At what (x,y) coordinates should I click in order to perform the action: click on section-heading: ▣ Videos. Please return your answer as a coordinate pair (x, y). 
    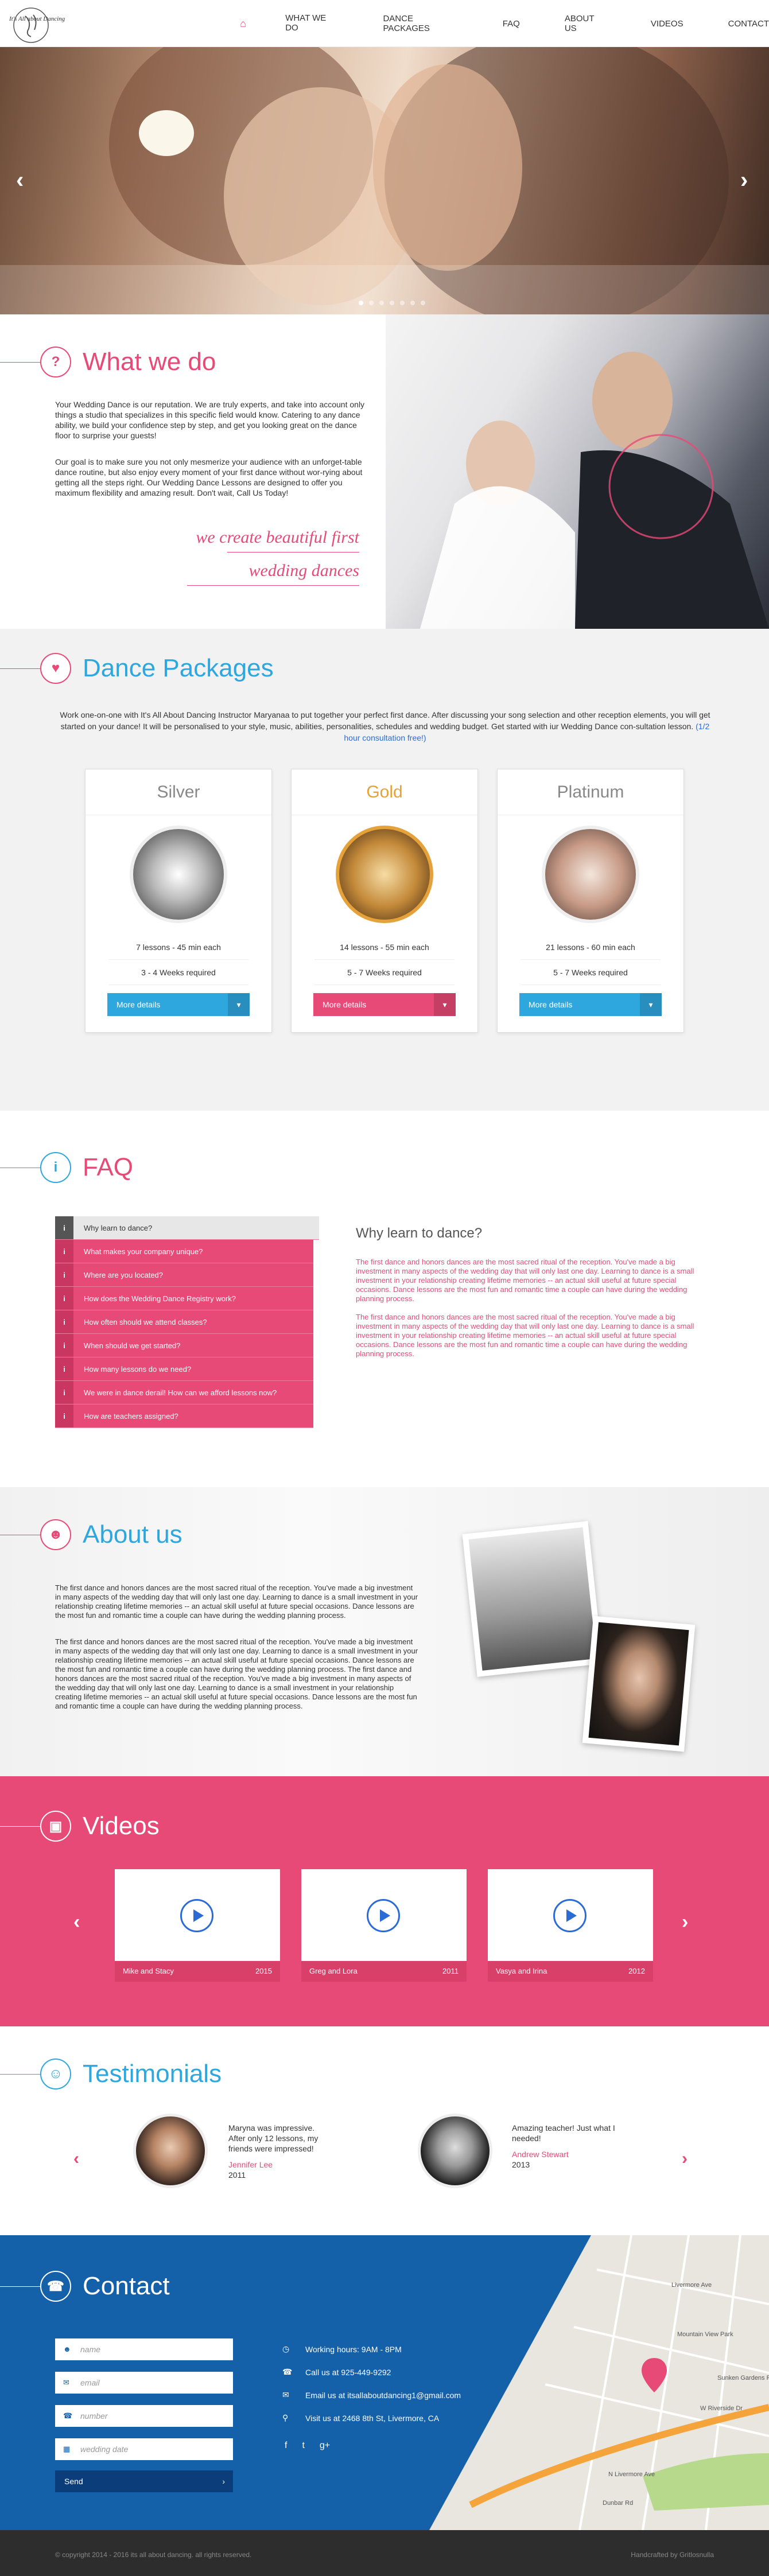
    Looking at the image, I should click on (80, 1826).